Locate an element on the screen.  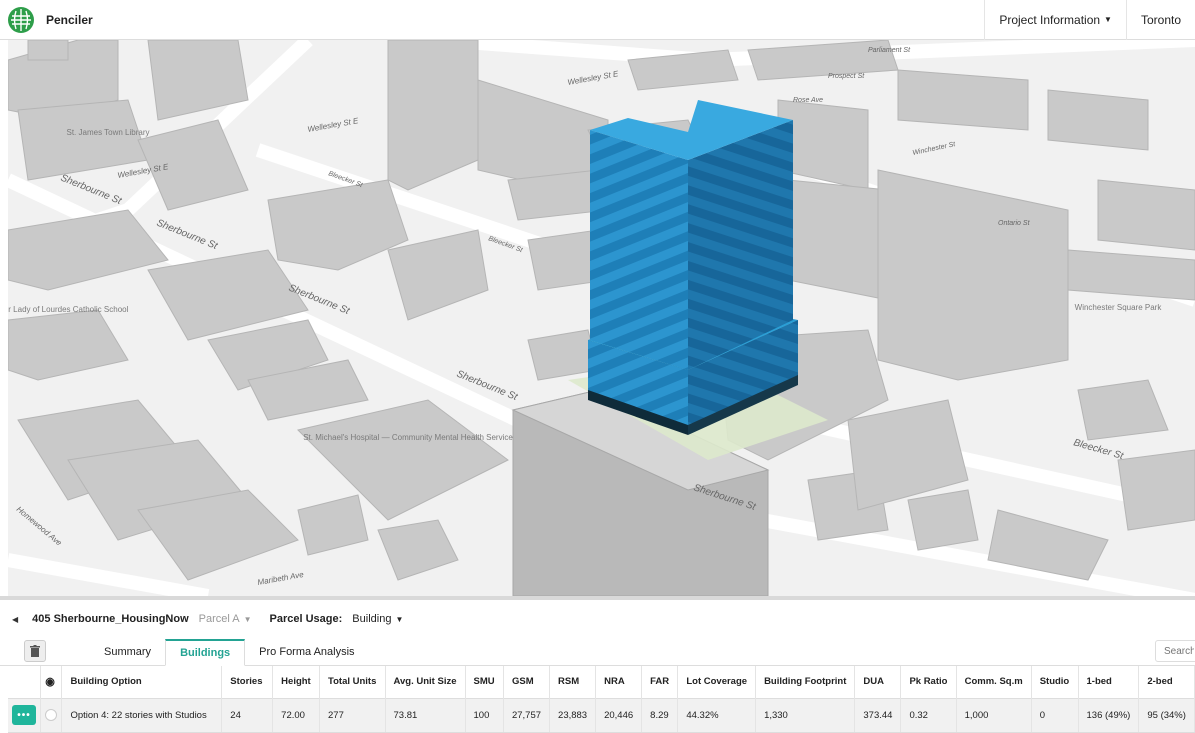
column-header: Avg. Unit Size is located at coordinates (425, 682).